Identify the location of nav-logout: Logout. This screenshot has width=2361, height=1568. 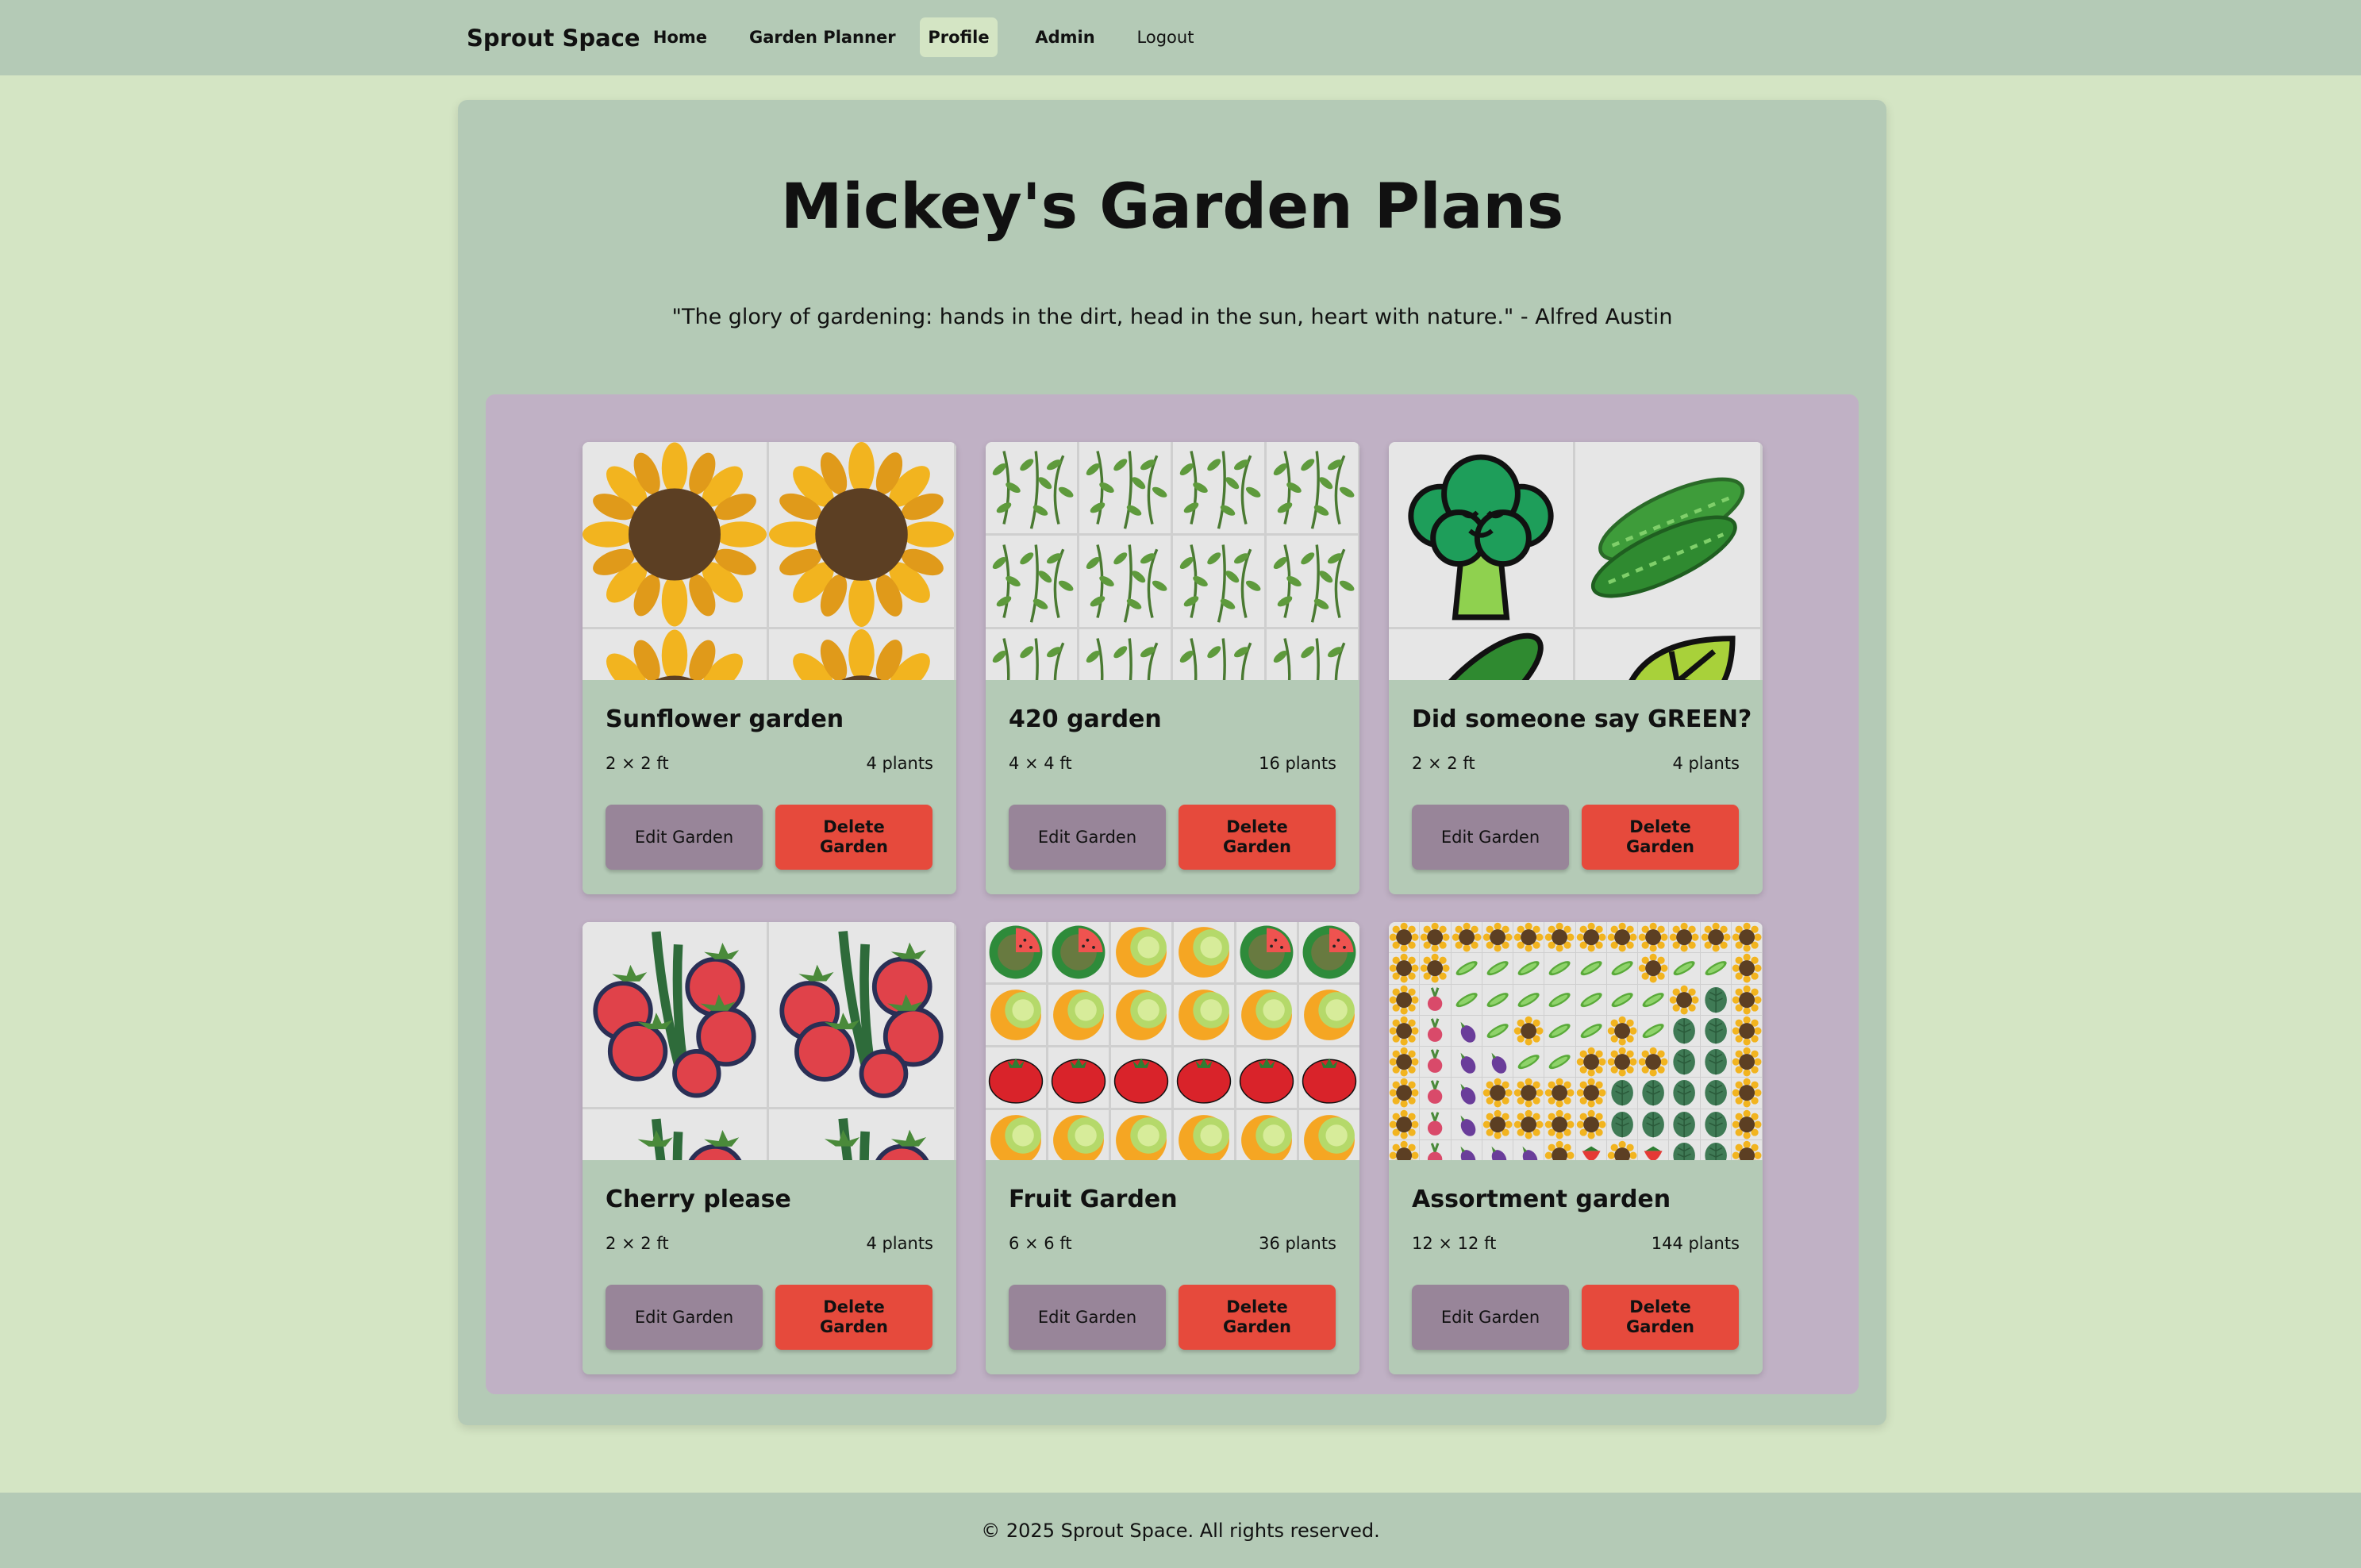
(1165, 37).